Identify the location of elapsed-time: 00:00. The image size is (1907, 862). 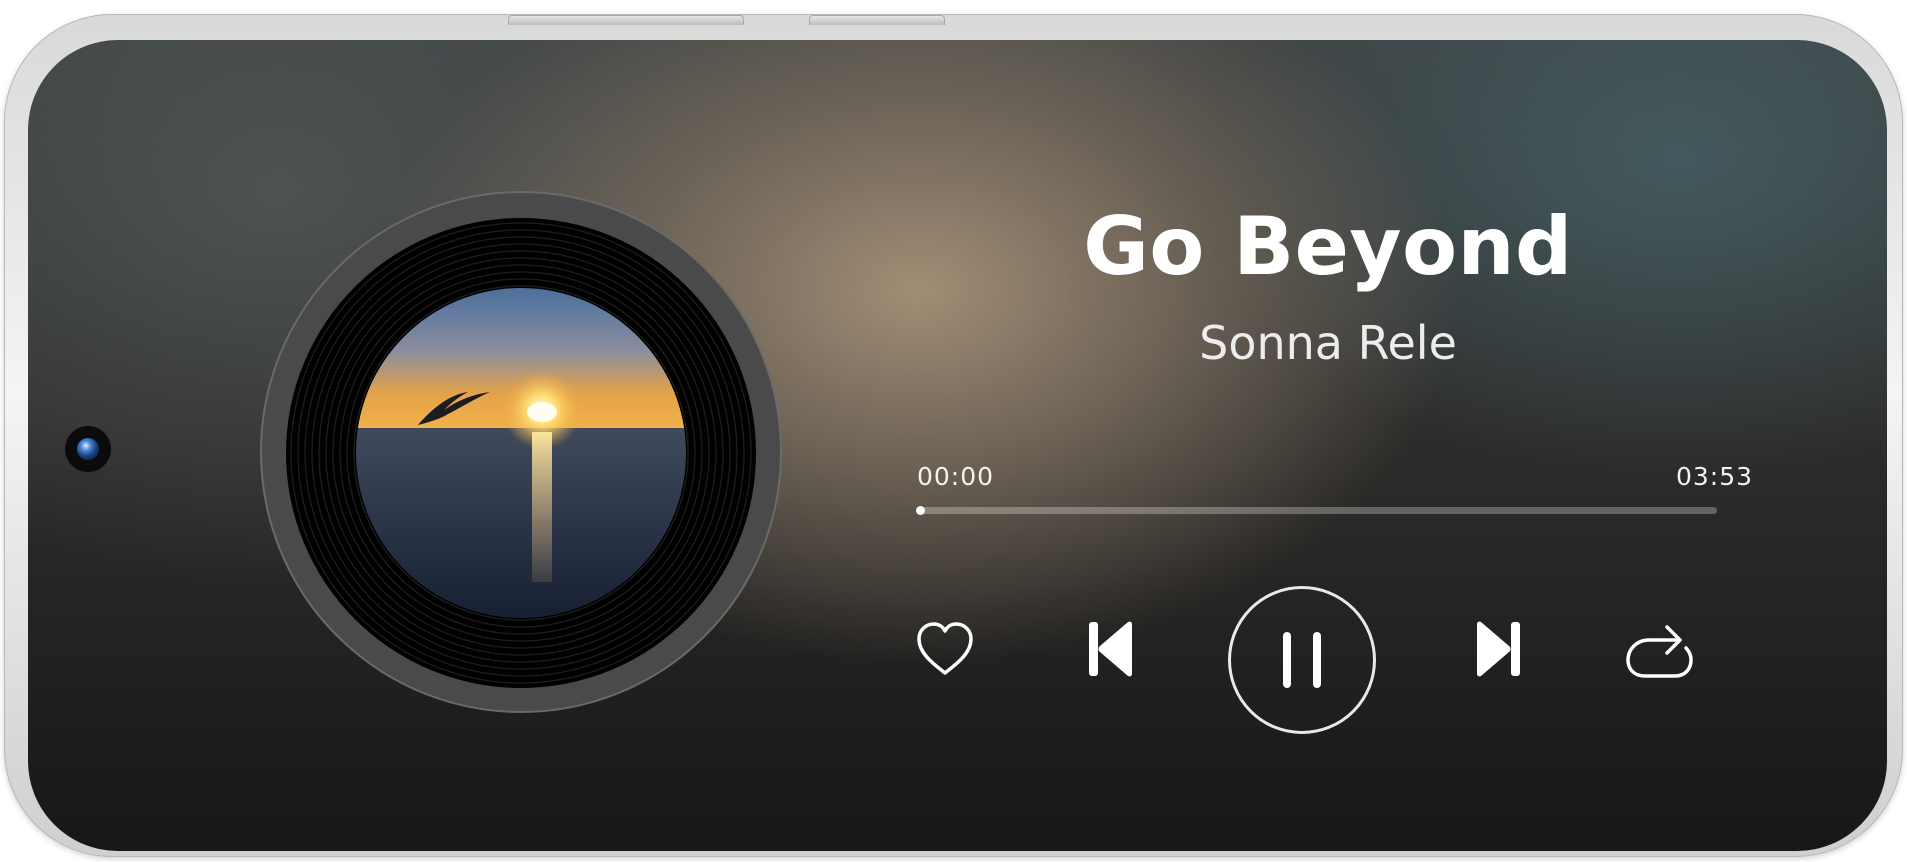
(956, 476).